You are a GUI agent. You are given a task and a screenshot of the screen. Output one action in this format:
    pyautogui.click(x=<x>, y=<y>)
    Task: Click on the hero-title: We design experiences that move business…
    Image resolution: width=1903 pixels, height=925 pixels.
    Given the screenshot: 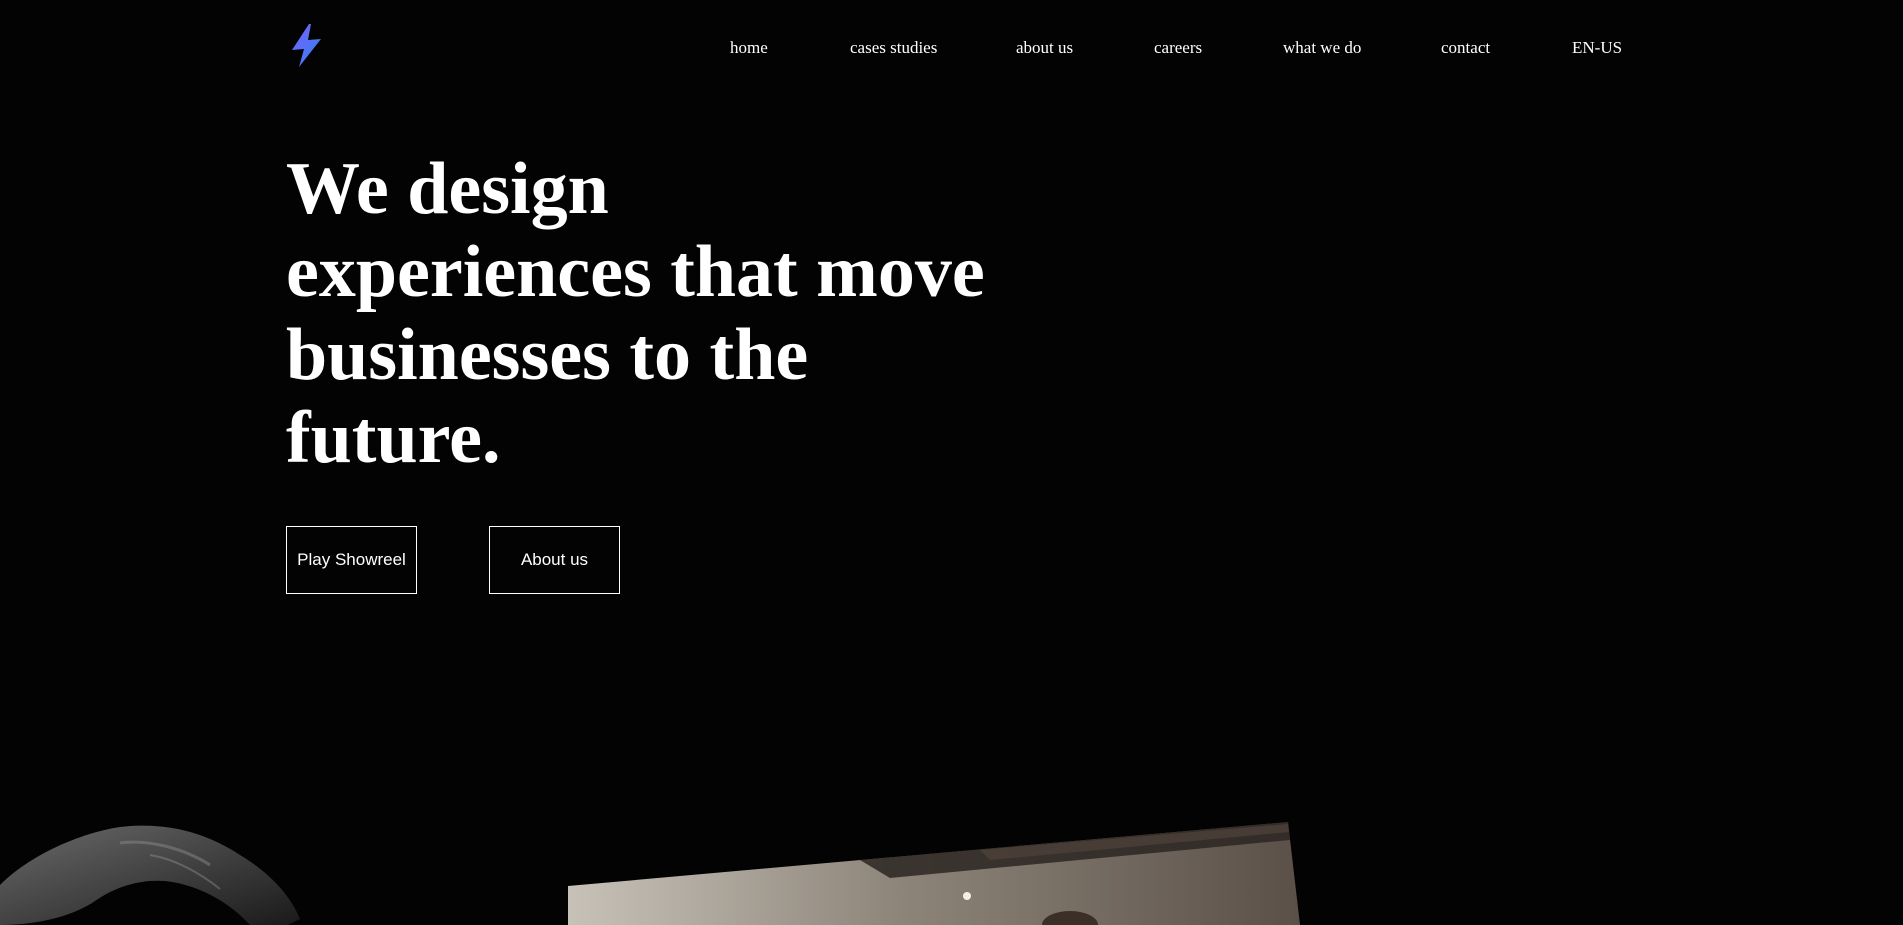 What is the action you would take?
    pyautogui.click(x=635, y=313)
    